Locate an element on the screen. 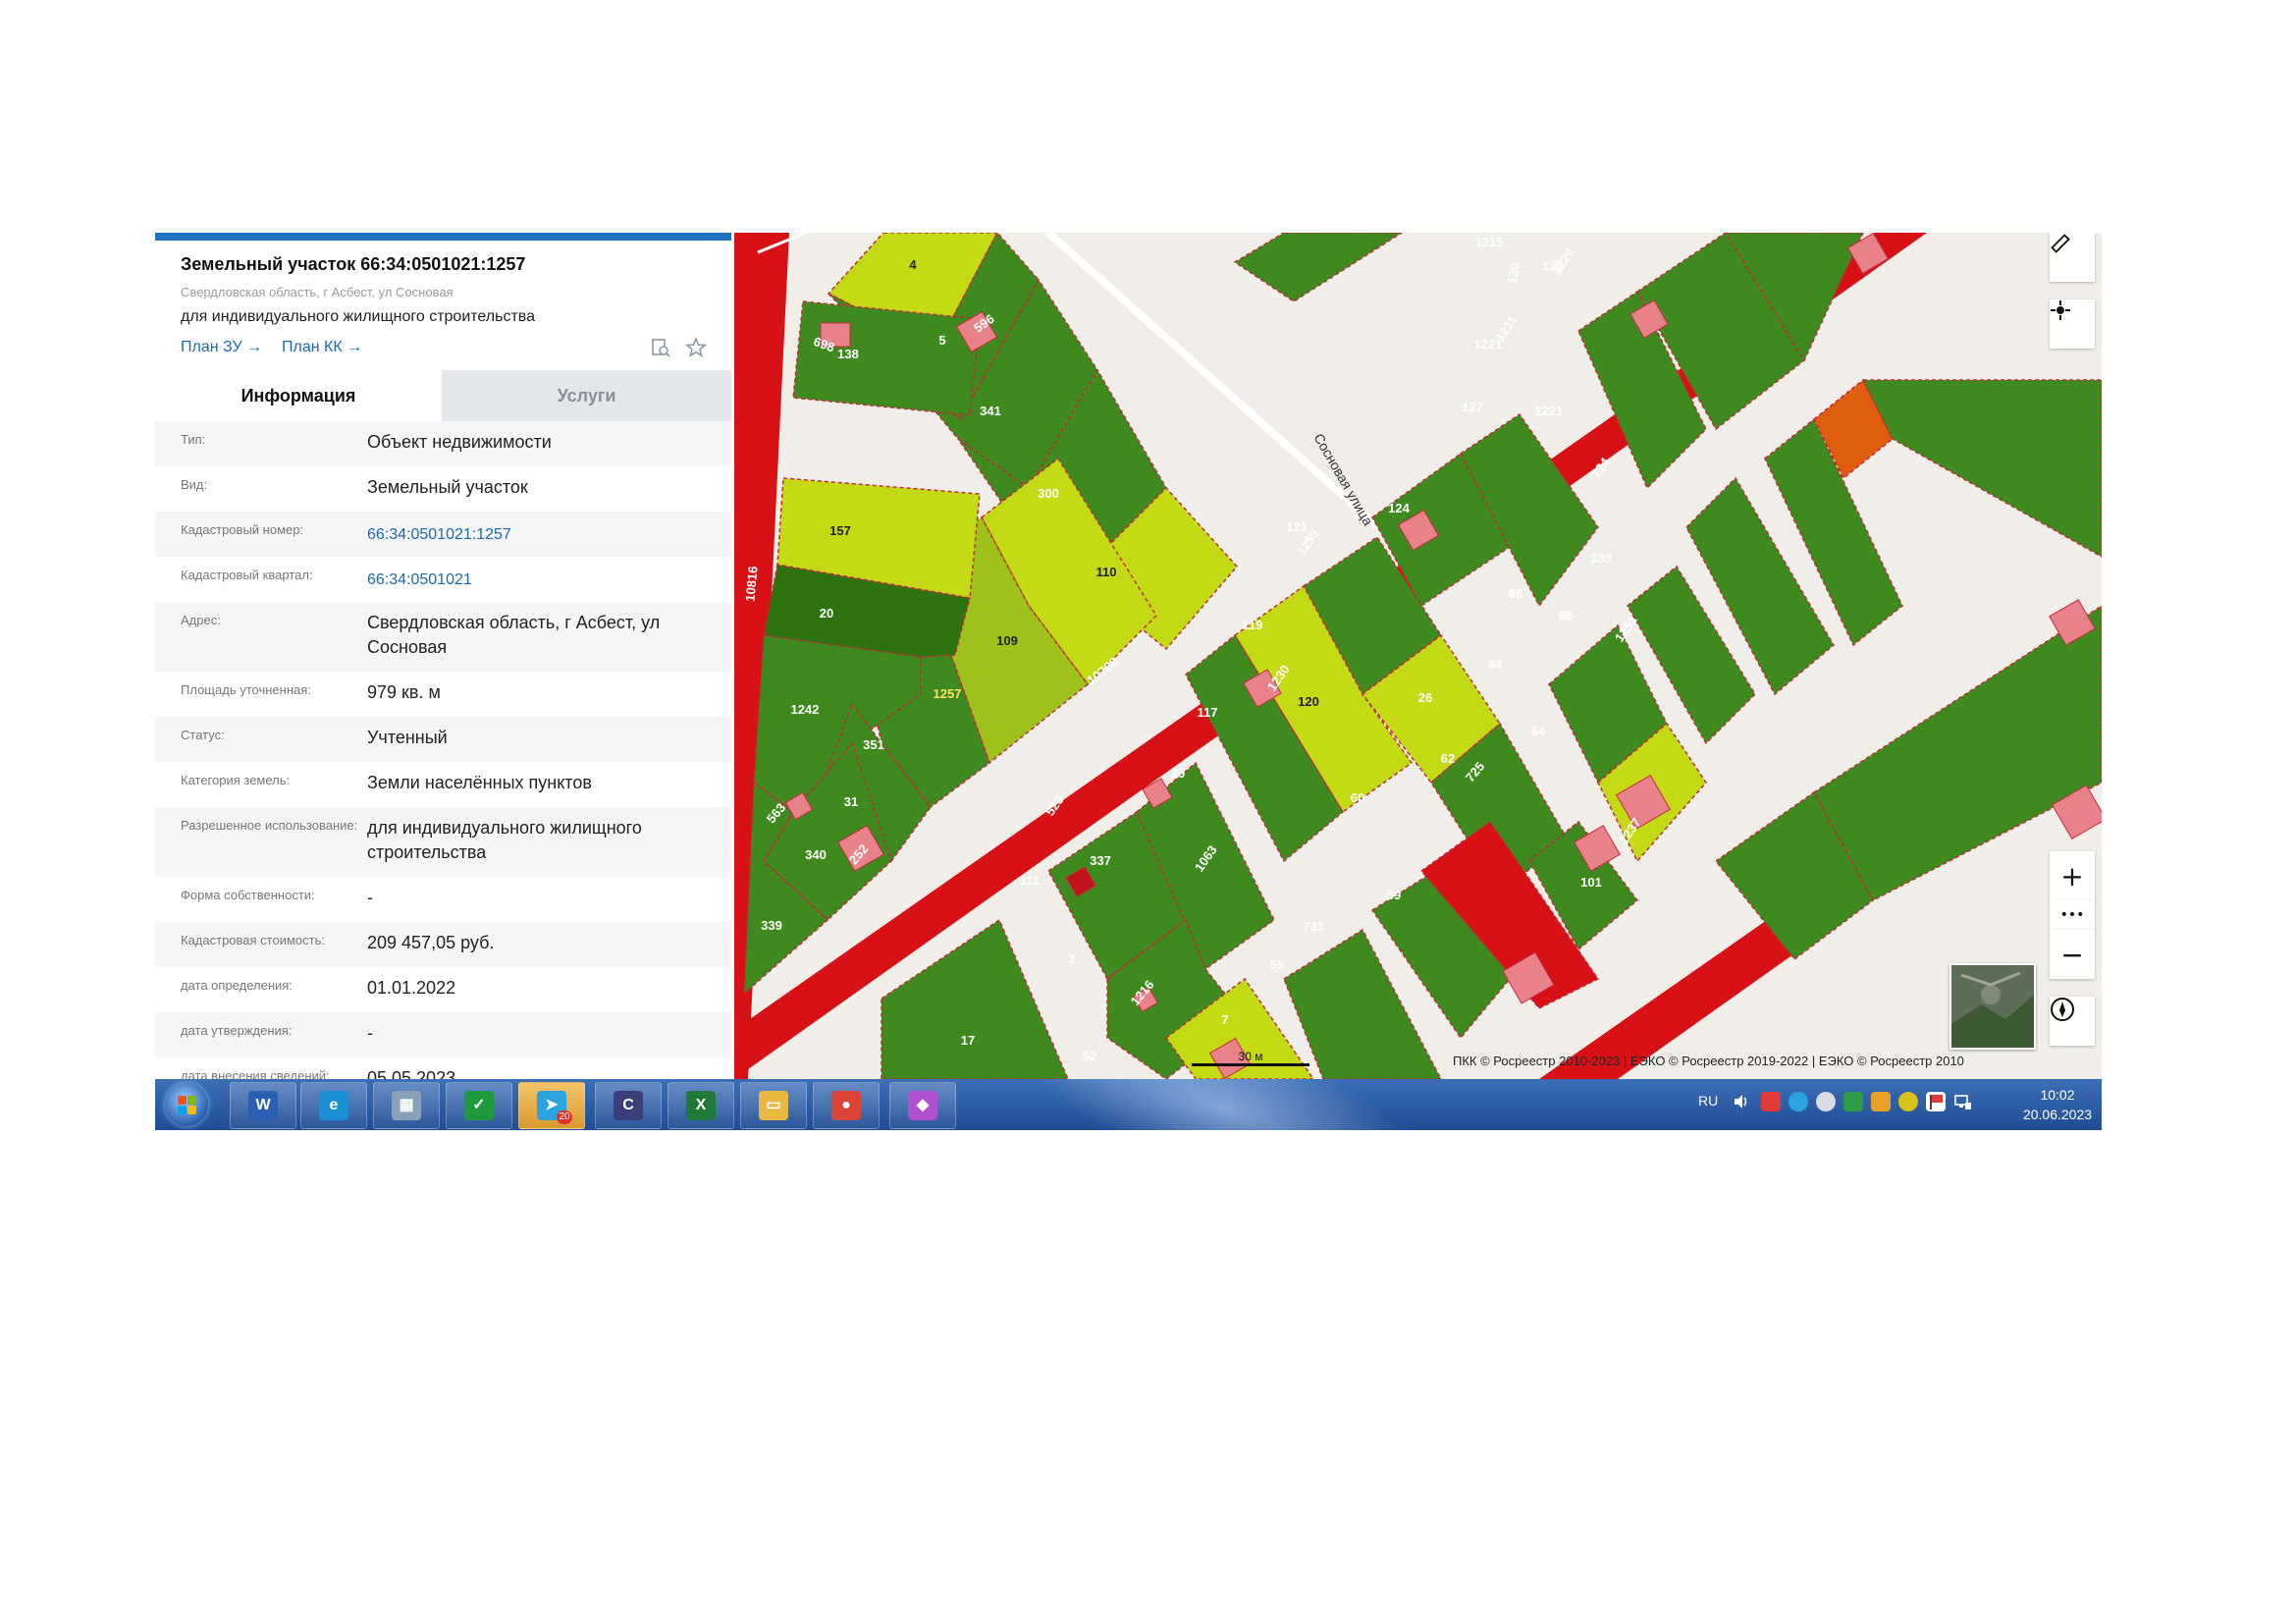  parcel-right-edge is located at coordinates (1981, 468).